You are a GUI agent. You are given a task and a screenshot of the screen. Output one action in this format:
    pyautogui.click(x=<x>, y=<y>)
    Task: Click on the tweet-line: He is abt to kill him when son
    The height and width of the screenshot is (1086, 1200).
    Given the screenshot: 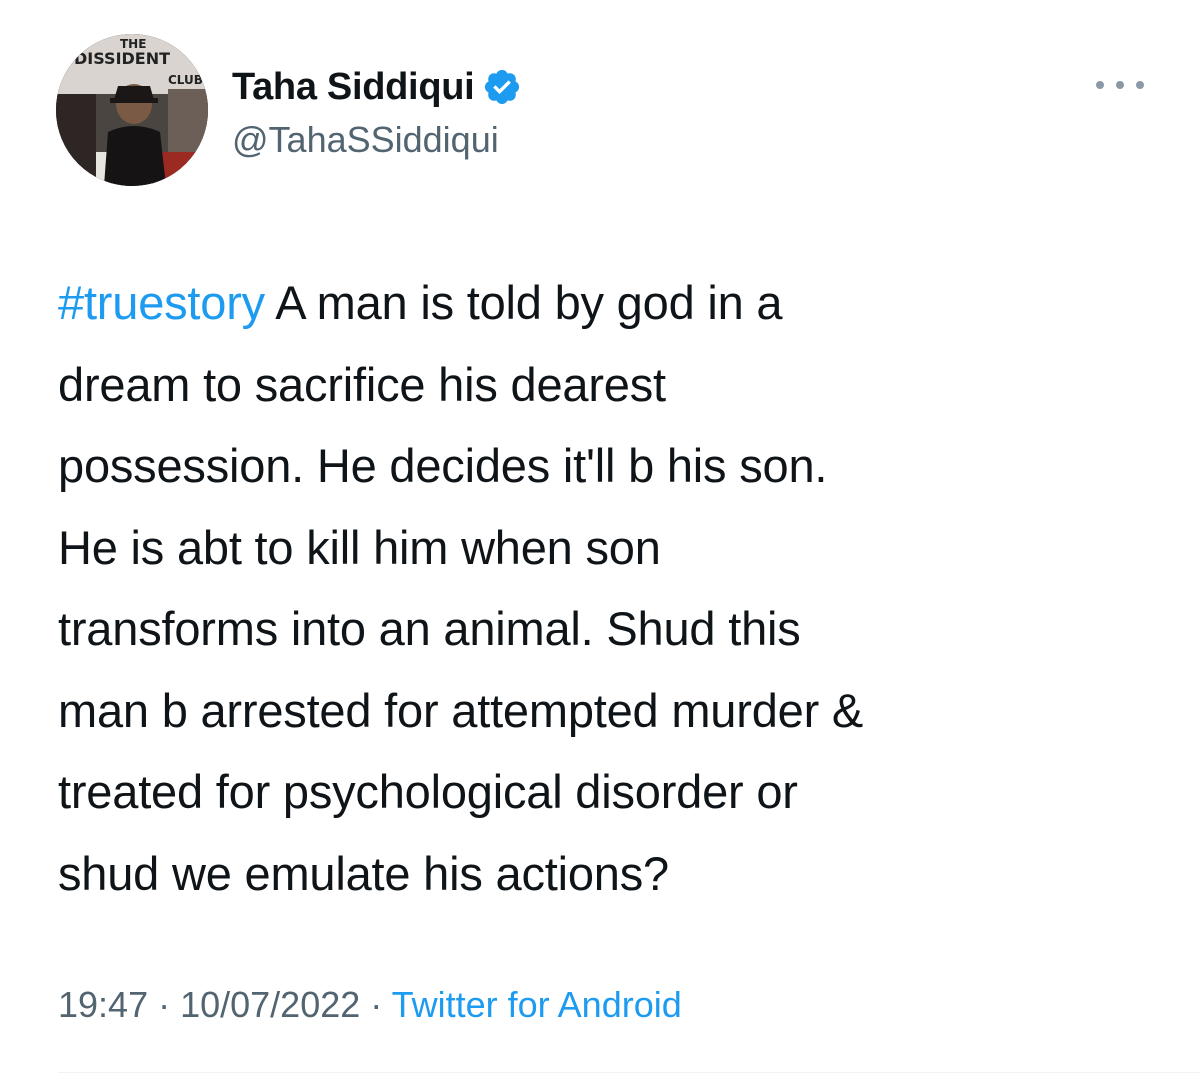 What is the action you would take?
    pyautogui.click(x=359, y=547)
    